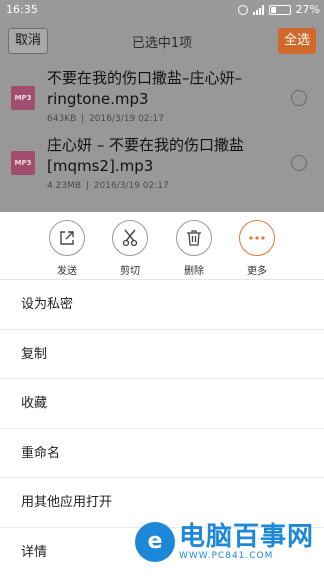  I want to click on delete-label: 删除, so click(194, 271).